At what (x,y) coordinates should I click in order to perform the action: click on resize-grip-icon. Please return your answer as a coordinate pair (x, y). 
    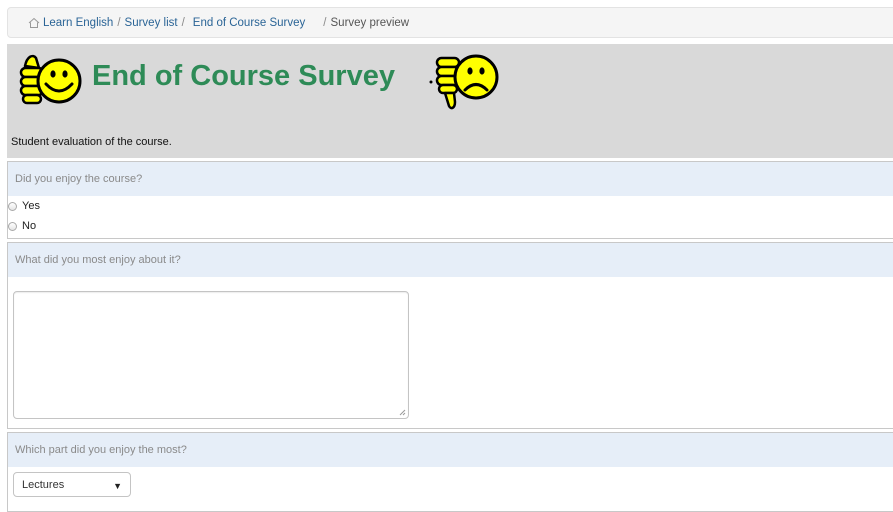
    Looking at the image, I should click on (402, 412).